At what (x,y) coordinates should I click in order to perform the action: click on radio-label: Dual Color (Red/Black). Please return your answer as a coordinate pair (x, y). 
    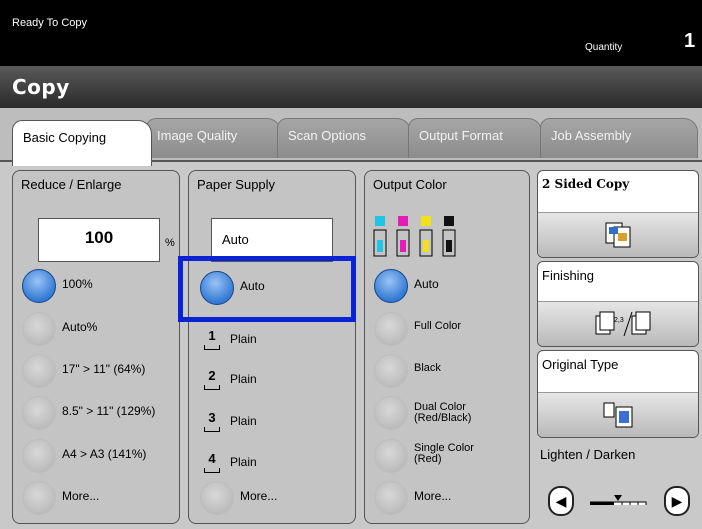
    Looking at the image, I should click on (442, 413).